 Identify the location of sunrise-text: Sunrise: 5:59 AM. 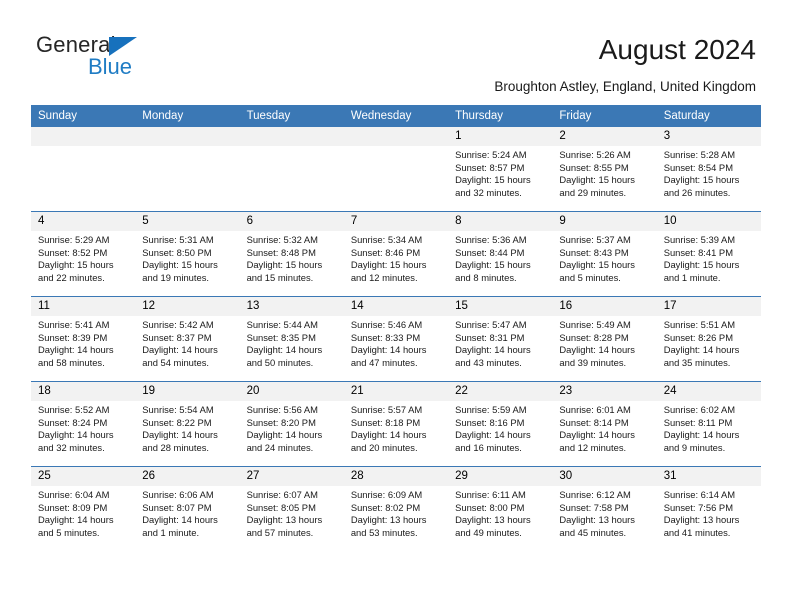
(491, 409).